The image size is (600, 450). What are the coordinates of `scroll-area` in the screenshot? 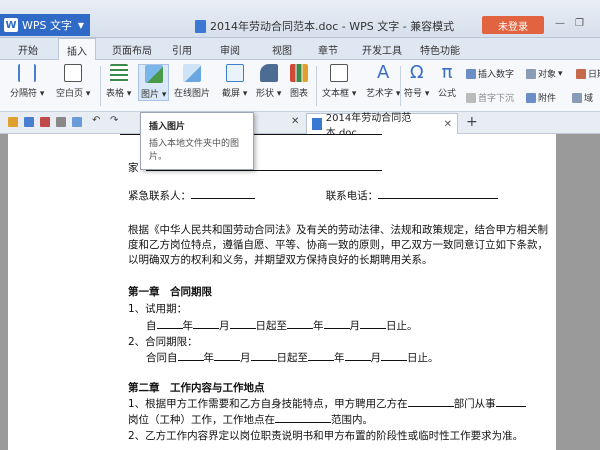 It's located at (578, 292).